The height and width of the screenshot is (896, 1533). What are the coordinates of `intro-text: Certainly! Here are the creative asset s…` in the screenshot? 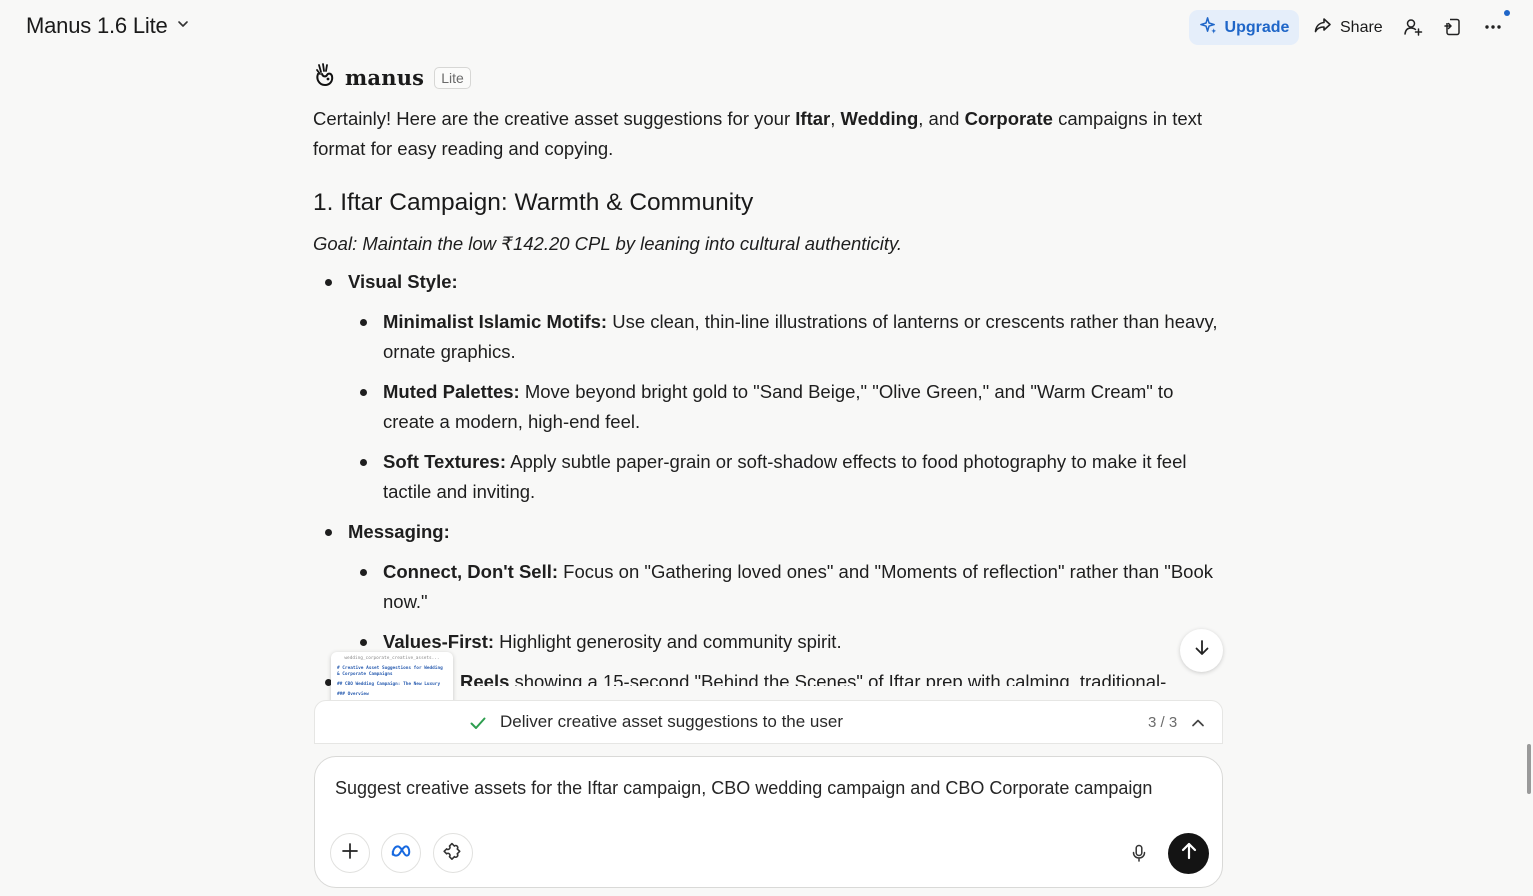 It's located at (554, 118).